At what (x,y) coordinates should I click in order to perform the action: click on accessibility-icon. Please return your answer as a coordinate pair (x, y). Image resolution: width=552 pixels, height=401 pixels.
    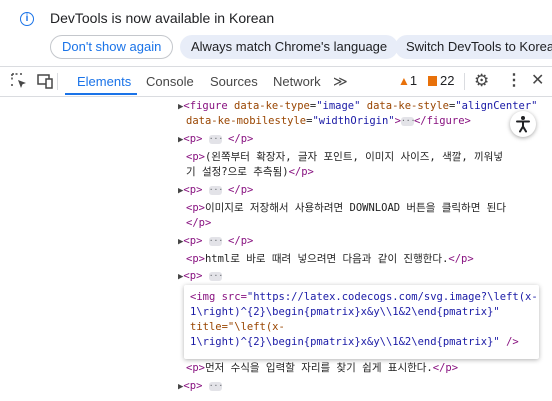
    Looking at the image, I should click on (523, 124).